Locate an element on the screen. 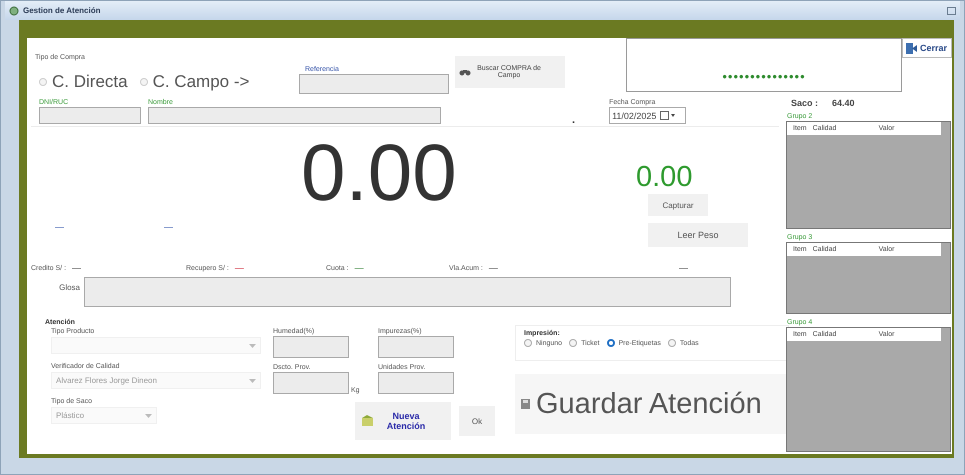 Image resolution: width=965 pixels, height=475 pixels. calendar-dropdown-icon is located at coordinates (668, 115).